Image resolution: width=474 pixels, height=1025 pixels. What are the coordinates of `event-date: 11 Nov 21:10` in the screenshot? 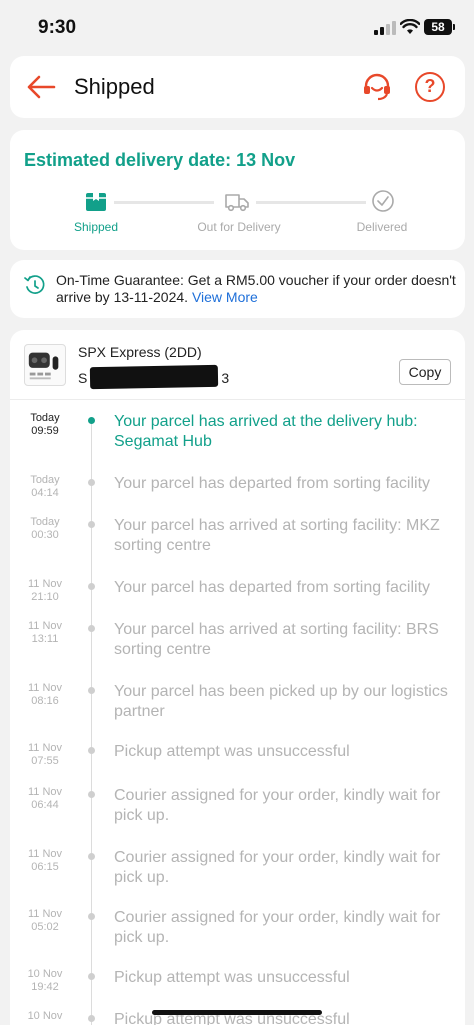 It's located at (45, 591).